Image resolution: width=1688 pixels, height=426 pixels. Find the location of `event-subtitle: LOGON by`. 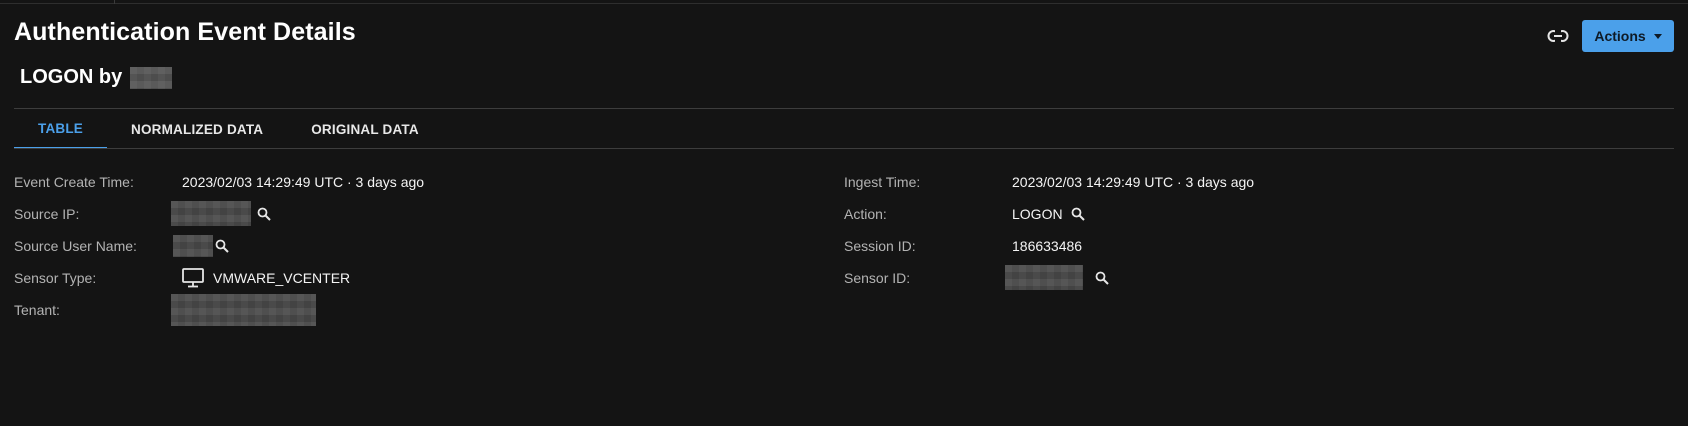

event-subtitle: LOGON by is located at coordinates (96, 77).